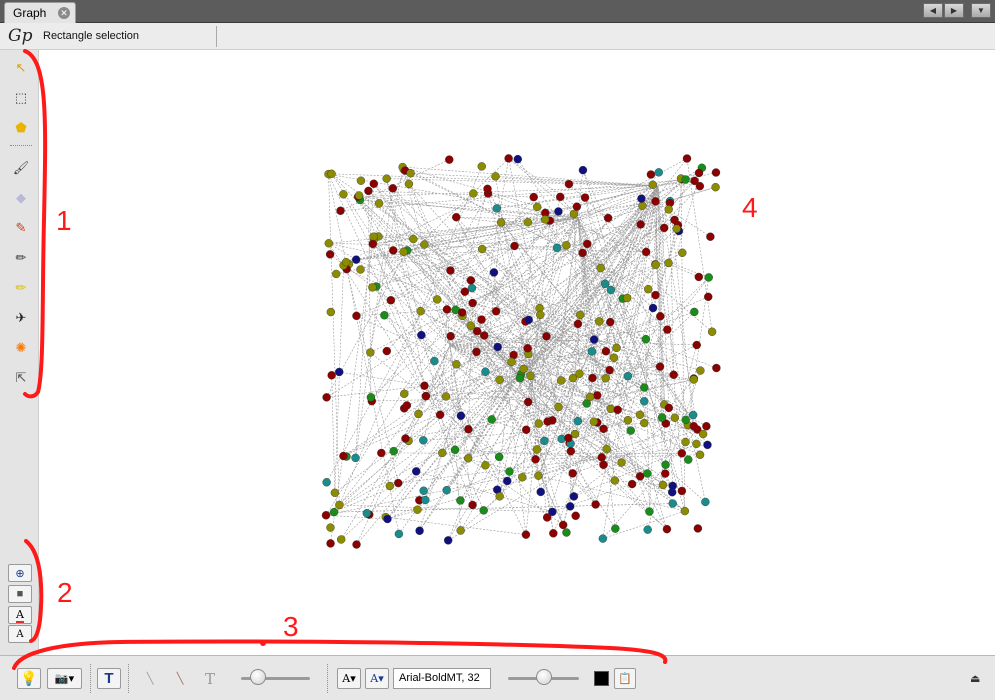  Describe the element at coordinates (21, 68) in the screenshot. I see `arrow-pointer-icon: ↖` at that location.